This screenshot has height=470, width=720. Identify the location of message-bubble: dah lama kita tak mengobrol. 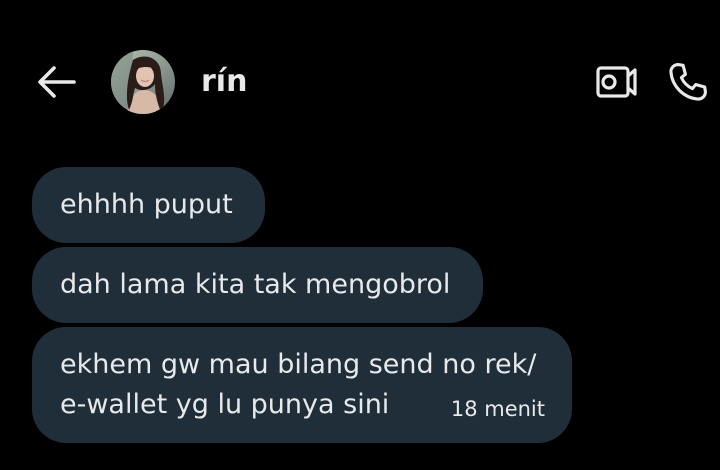
(257, 285).